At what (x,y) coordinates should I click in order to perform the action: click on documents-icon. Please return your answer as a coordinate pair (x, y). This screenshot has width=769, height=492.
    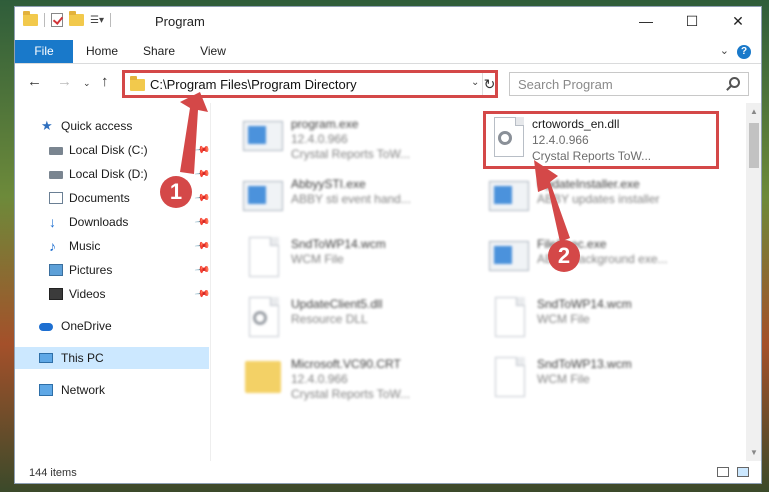
    Looking at the image, I should click on (56, 198).